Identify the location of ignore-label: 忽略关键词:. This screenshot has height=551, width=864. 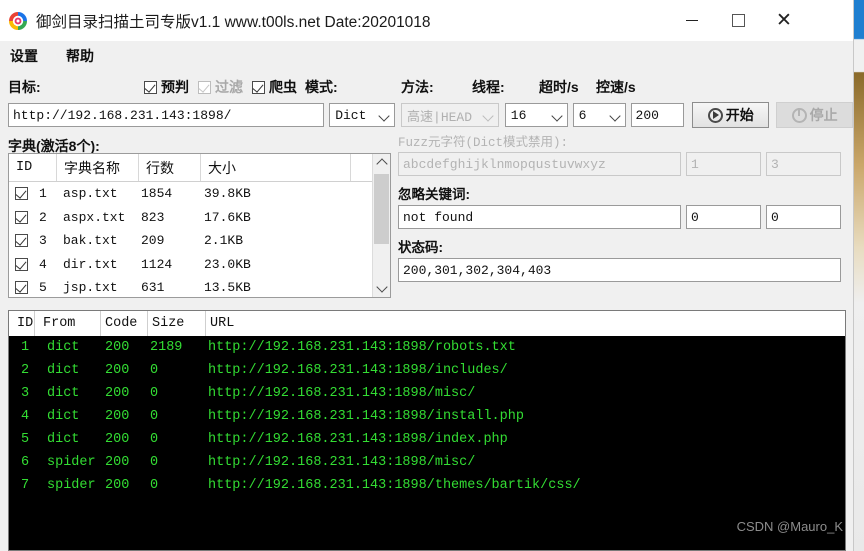
(434, 194).